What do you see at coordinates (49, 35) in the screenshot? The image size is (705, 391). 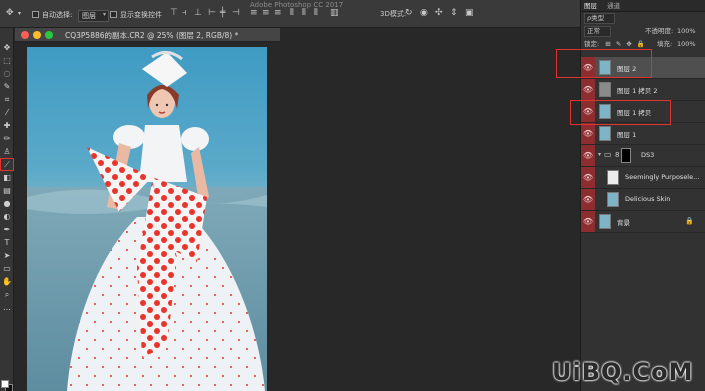 I see `maximize-window-icon` at bounding box center [49, 35].